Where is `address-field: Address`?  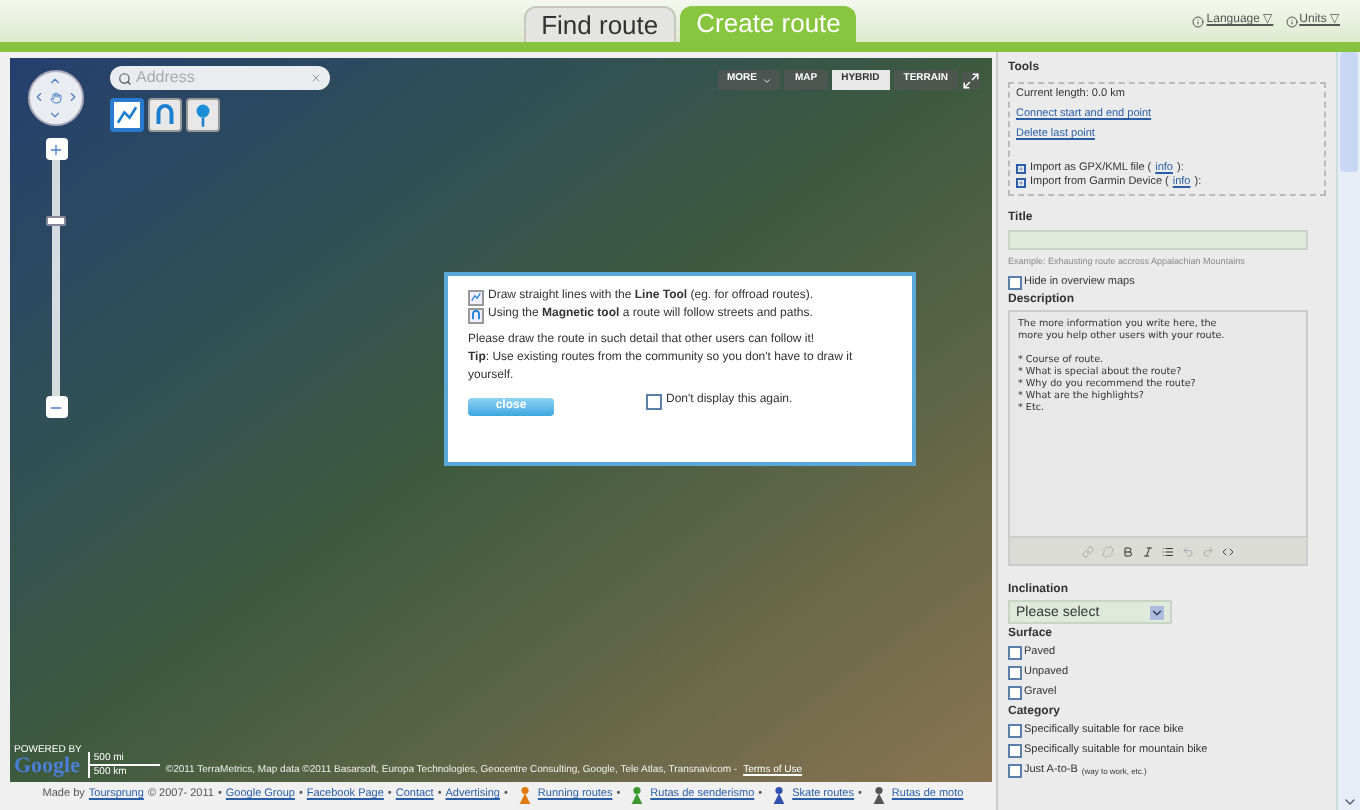
address-field: Address is located at coordinates (220, 78).